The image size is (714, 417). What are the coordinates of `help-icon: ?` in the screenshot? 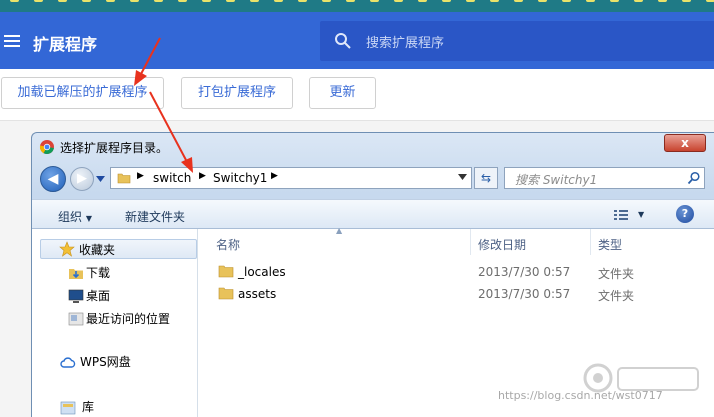 It's located at (685, 214).